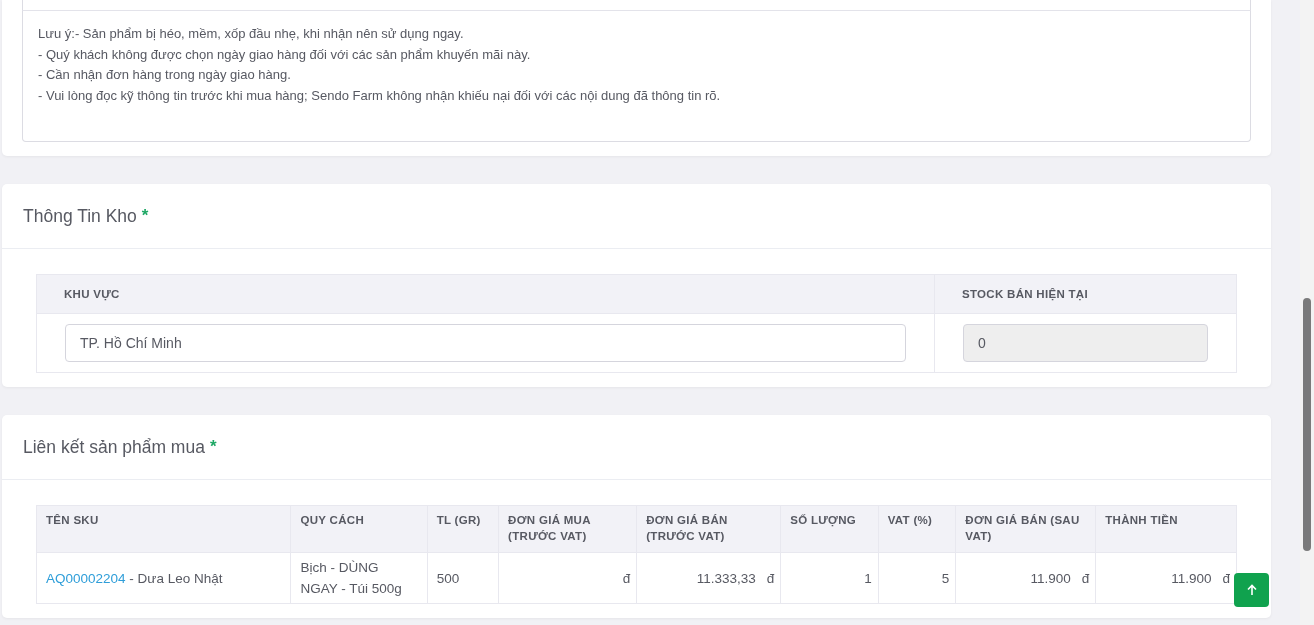  What do you see at coordinates (917, 529) in the screenshot?
I see `column-header: VAT (%)` at bounding box center [917, 529].